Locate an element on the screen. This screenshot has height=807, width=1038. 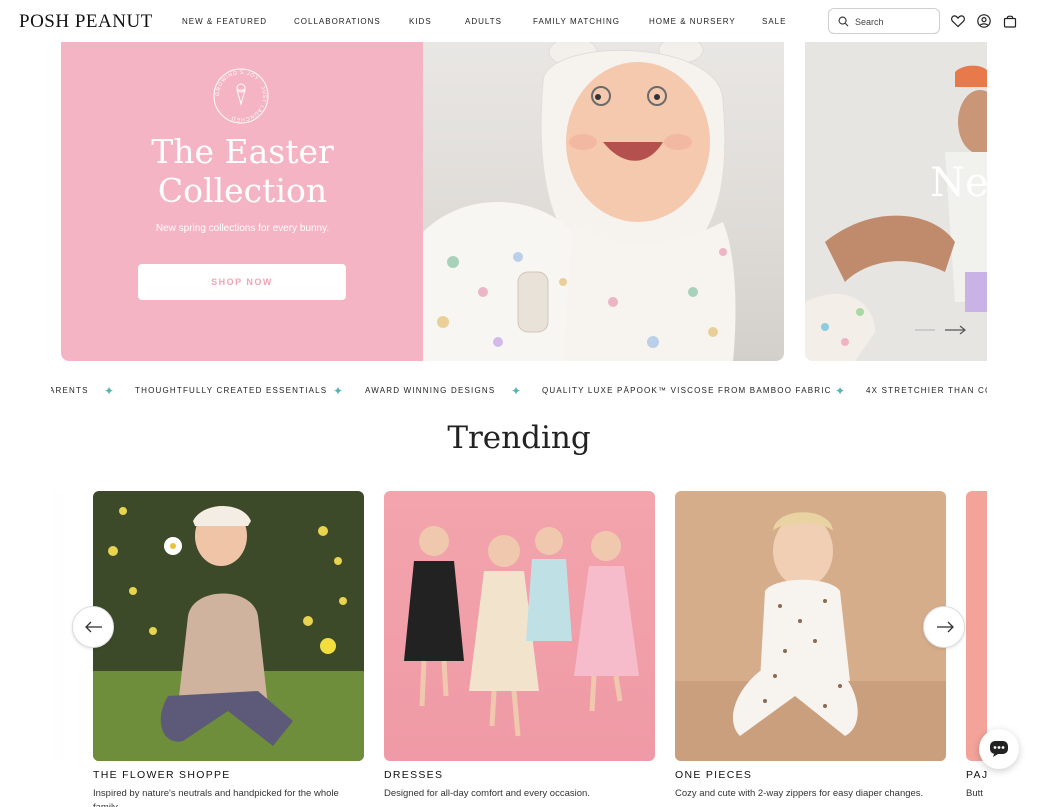
card-image-flower-shoppe is located at coordinates (228, 626).